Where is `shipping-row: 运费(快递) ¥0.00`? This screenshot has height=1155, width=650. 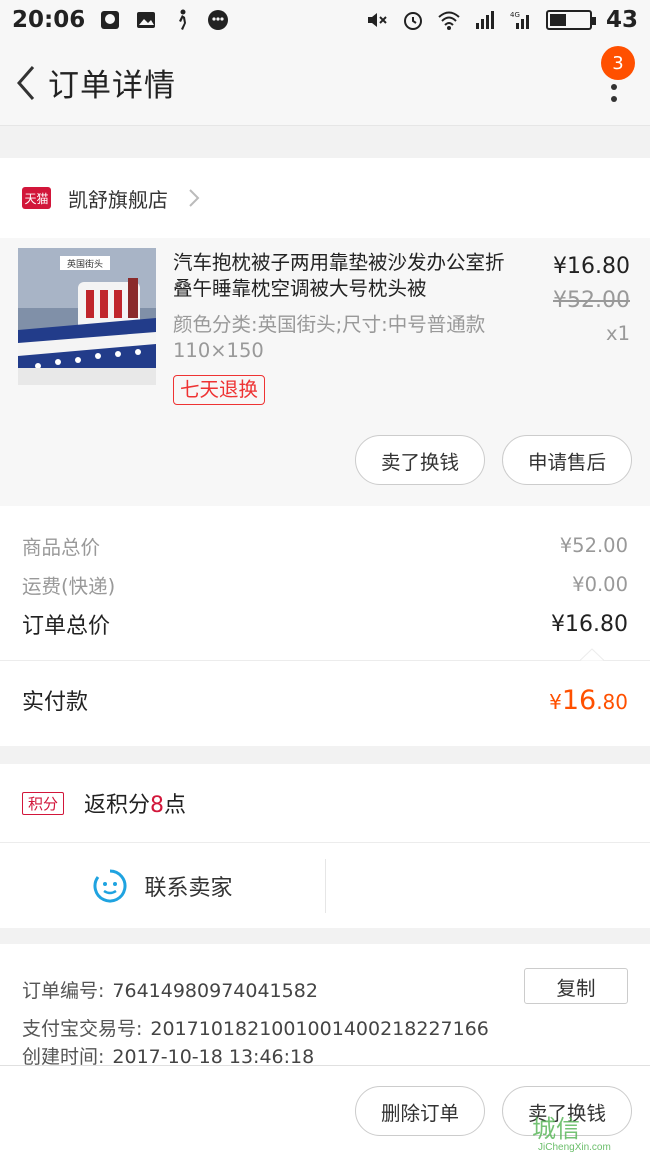
shipping-row: 运费(快递) ¥0.00 is located at coordinates (325, 584).